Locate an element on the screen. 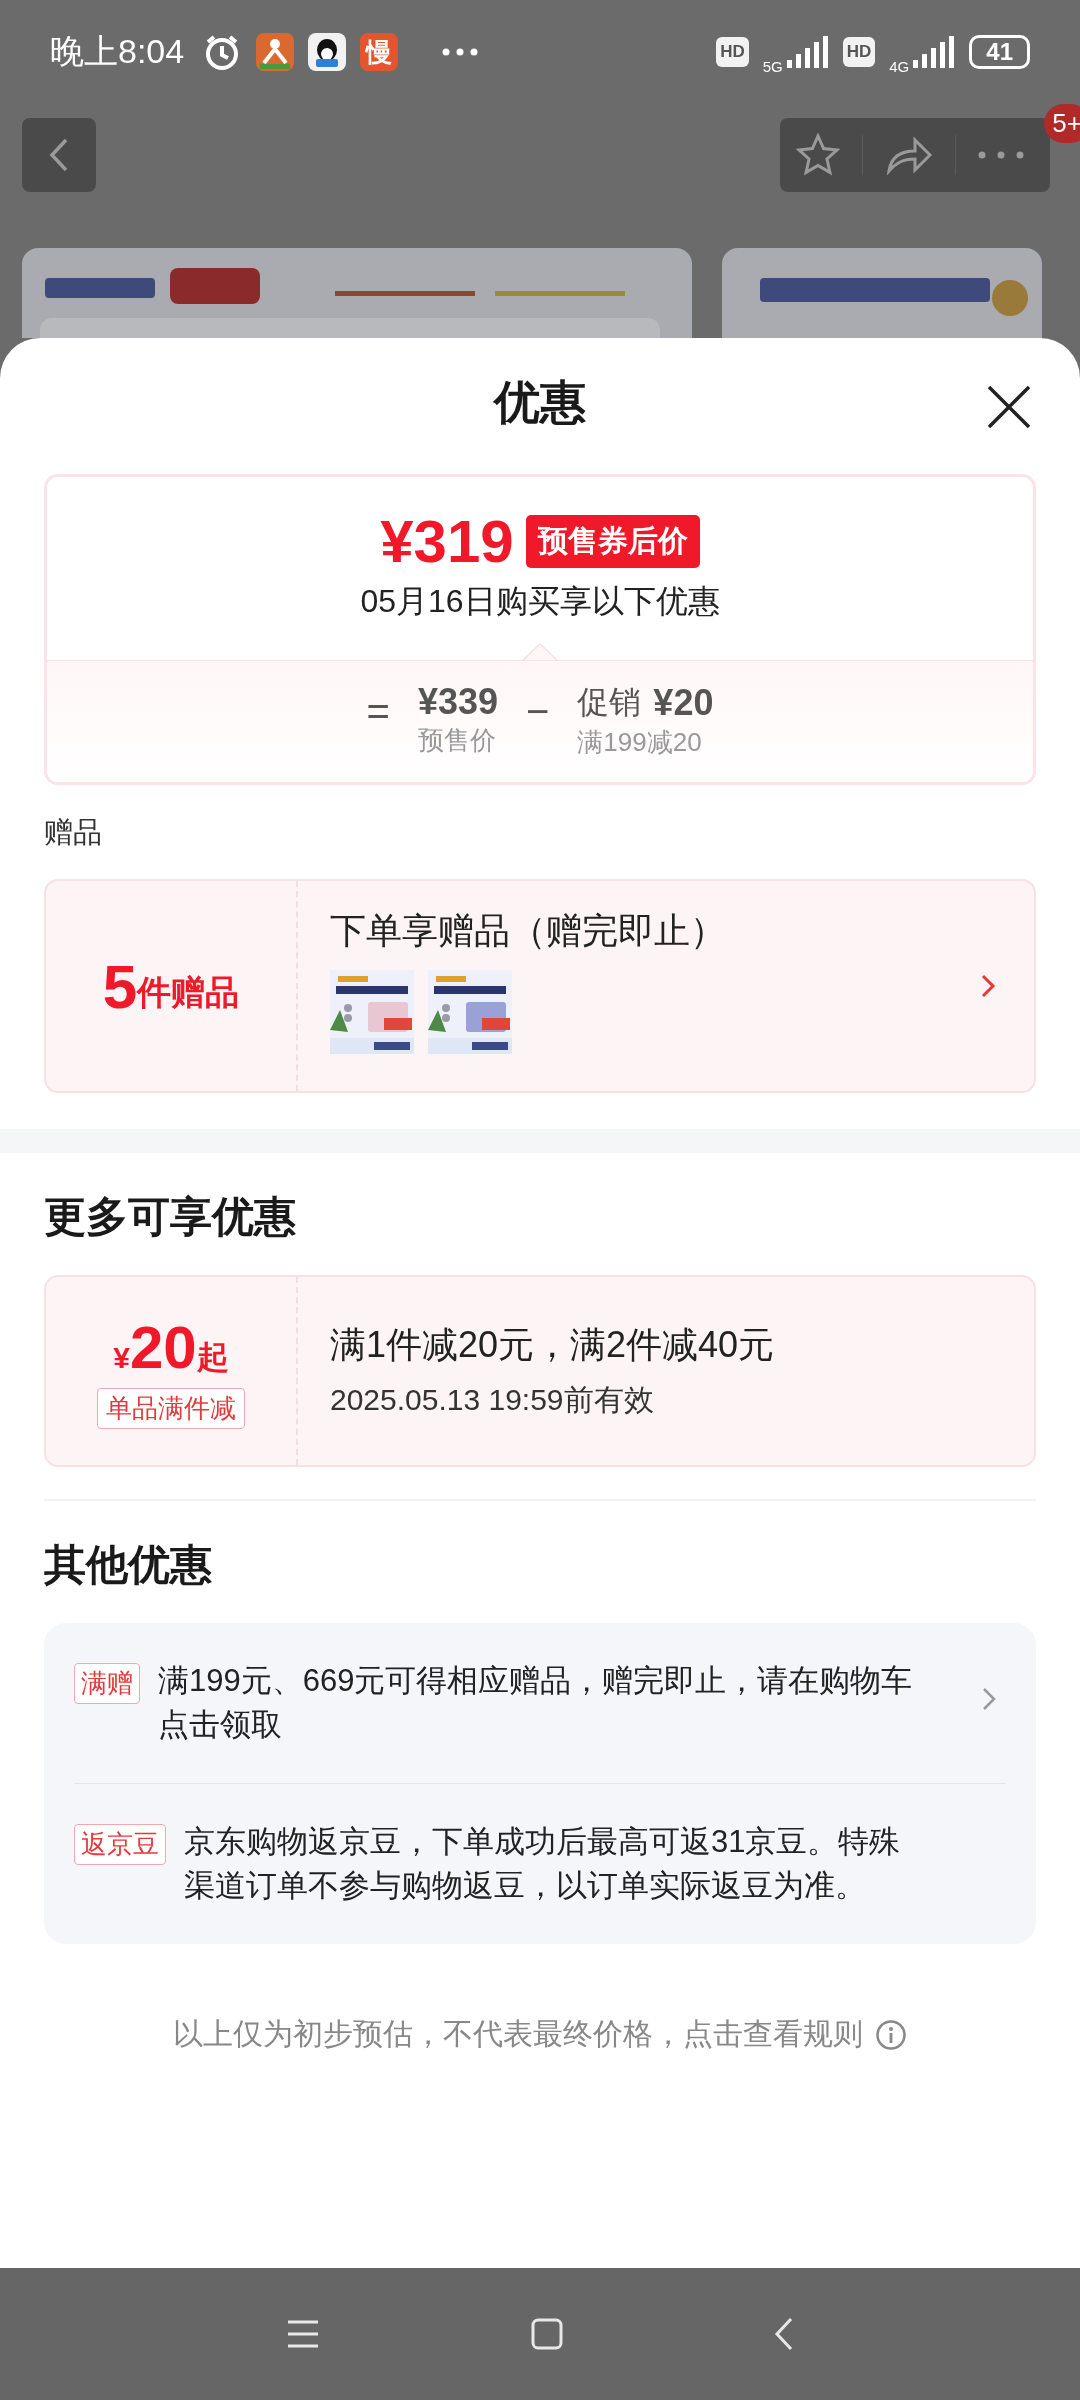 Image resolution: width=1080 pixels, height=2400 pixels. star-icon is located at coordinates (818, 155).